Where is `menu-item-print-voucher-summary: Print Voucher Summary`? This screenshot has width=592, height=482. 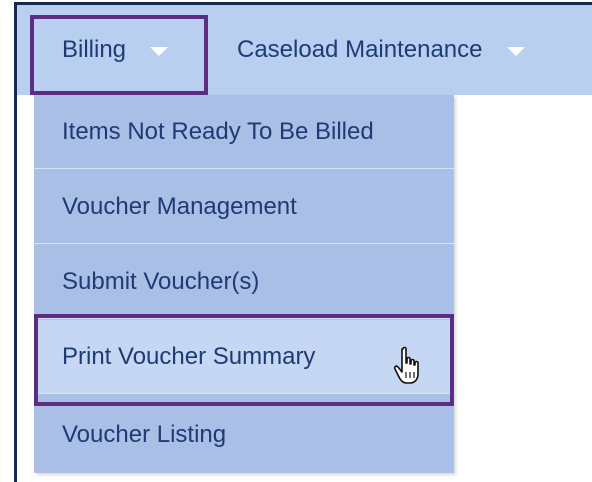
menu-item-print-voucher-summary: Print Voucher Summary is located at coordinates (244, 357).